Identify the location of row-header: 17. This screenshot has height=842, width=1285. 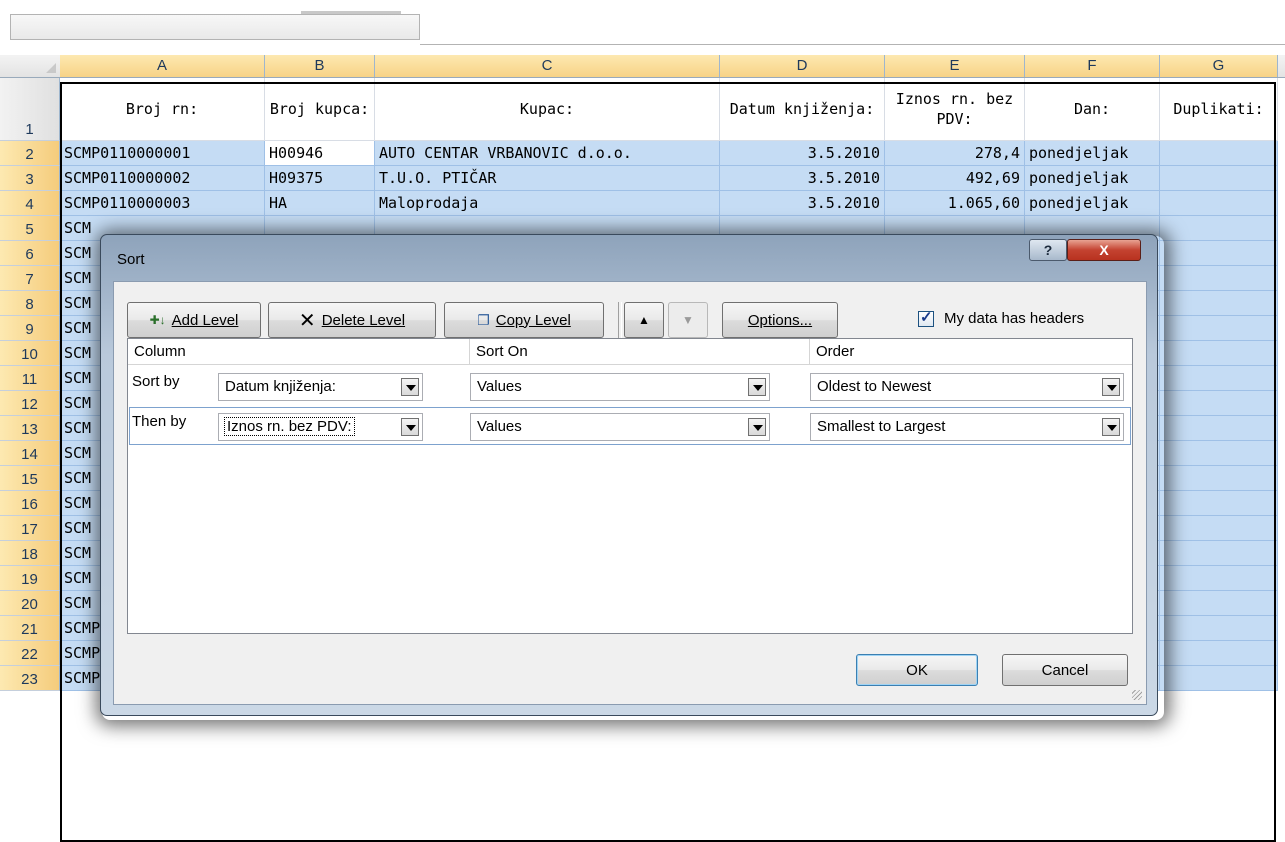
(30, 528).